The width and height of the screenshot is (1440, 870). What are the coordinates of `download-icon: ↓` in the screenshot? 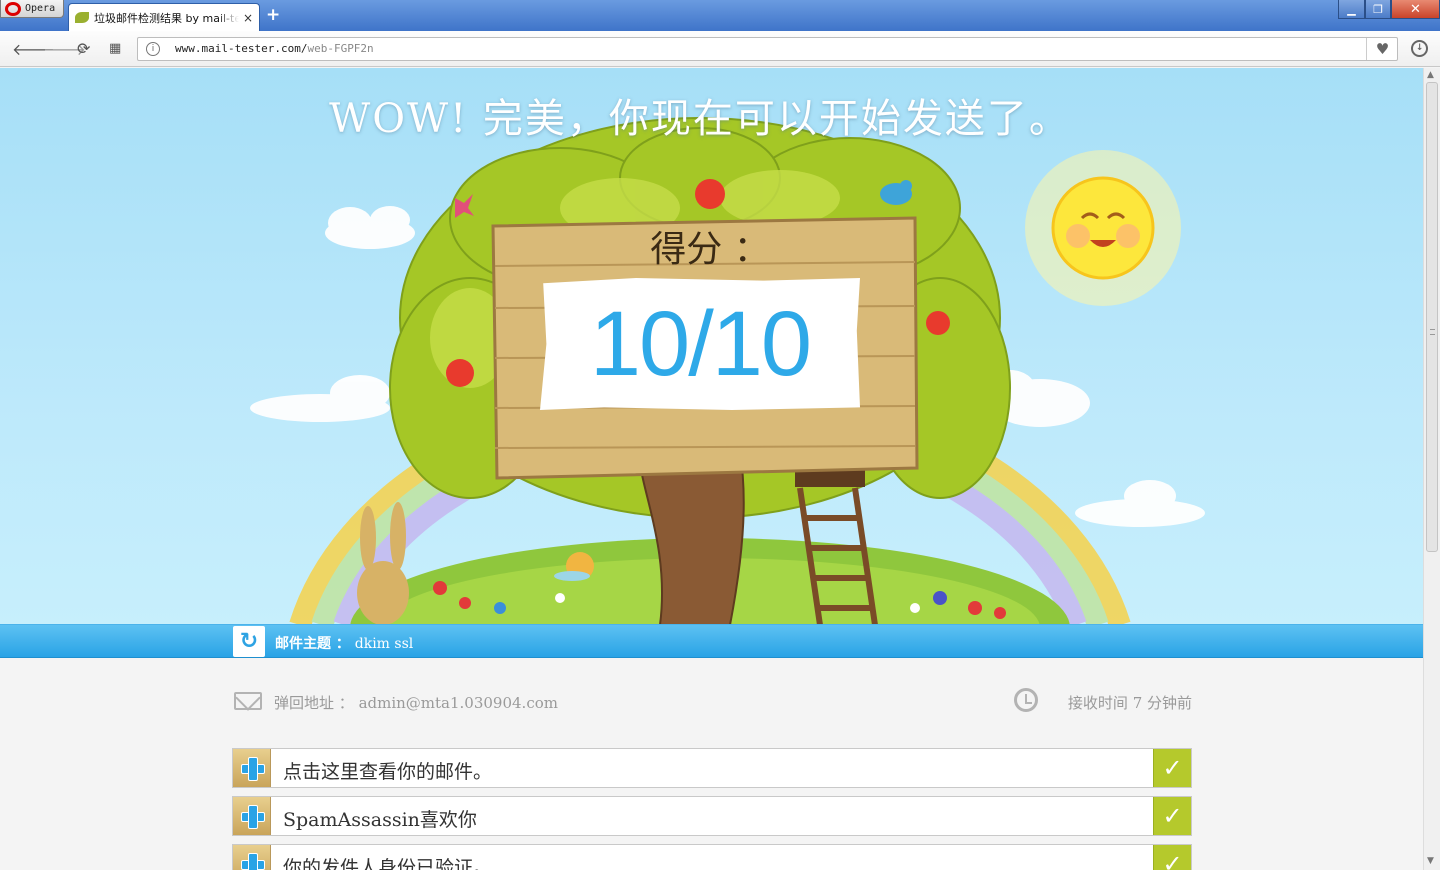 It's located at (1419, 48).